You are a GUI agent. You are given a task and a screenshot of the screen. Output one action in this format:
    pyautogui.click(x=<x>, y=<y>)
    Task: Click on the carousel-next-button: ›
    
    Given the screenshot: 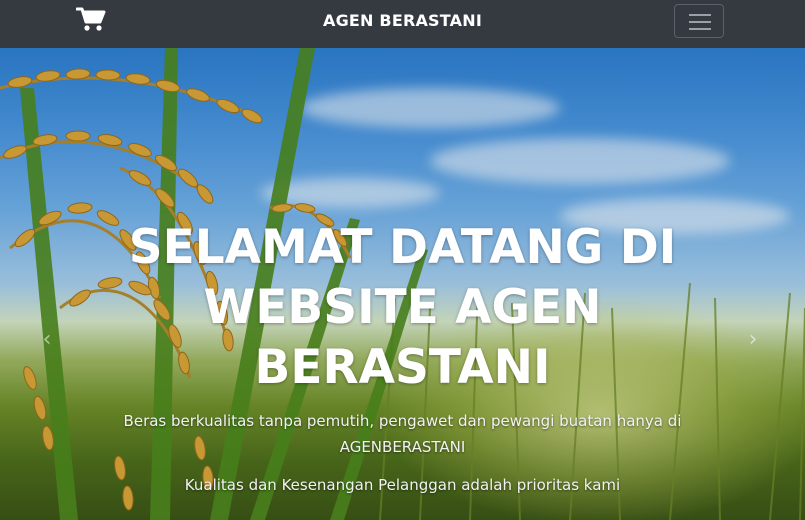 What is the action you would take?
    pyautogui.click(x=753, y=340)
    